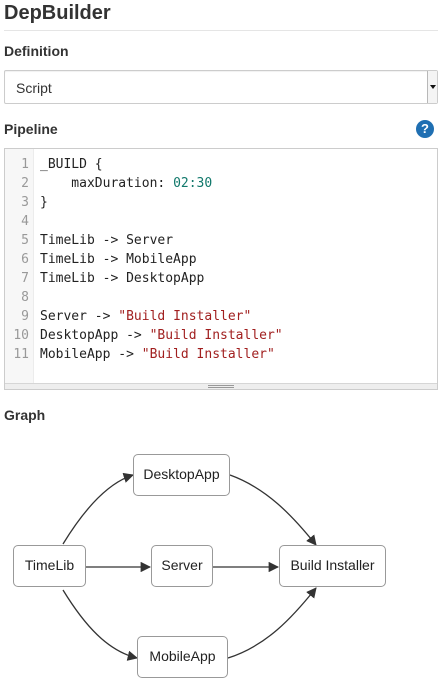 The width and height of the screenshot is (446, 692). Describe the element at coordinates (273, 510) in the screenshot. I see `edge-desktopapp-installer` at that location.